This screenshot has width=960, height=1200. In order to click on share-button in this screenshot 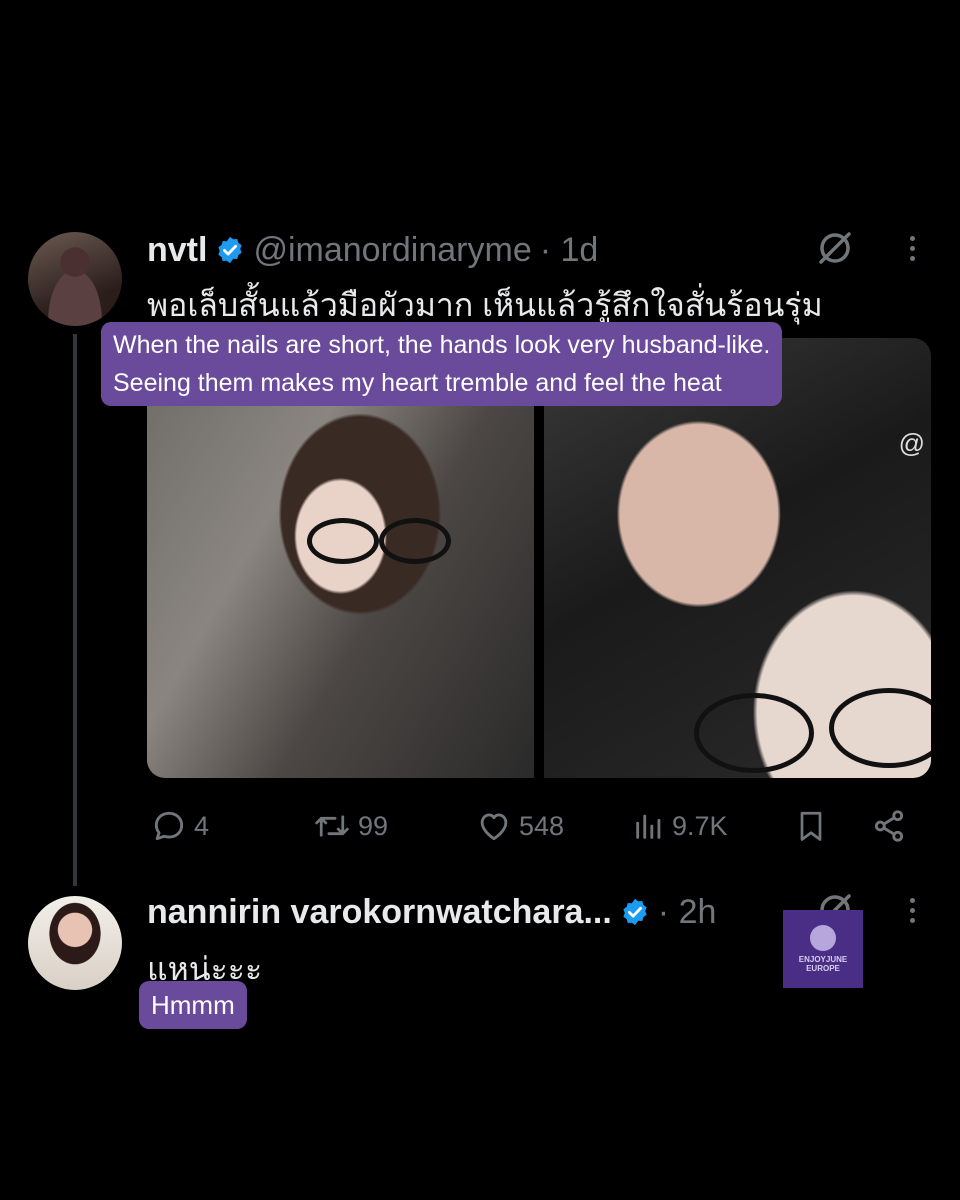, I will do `click(889, 826)`.